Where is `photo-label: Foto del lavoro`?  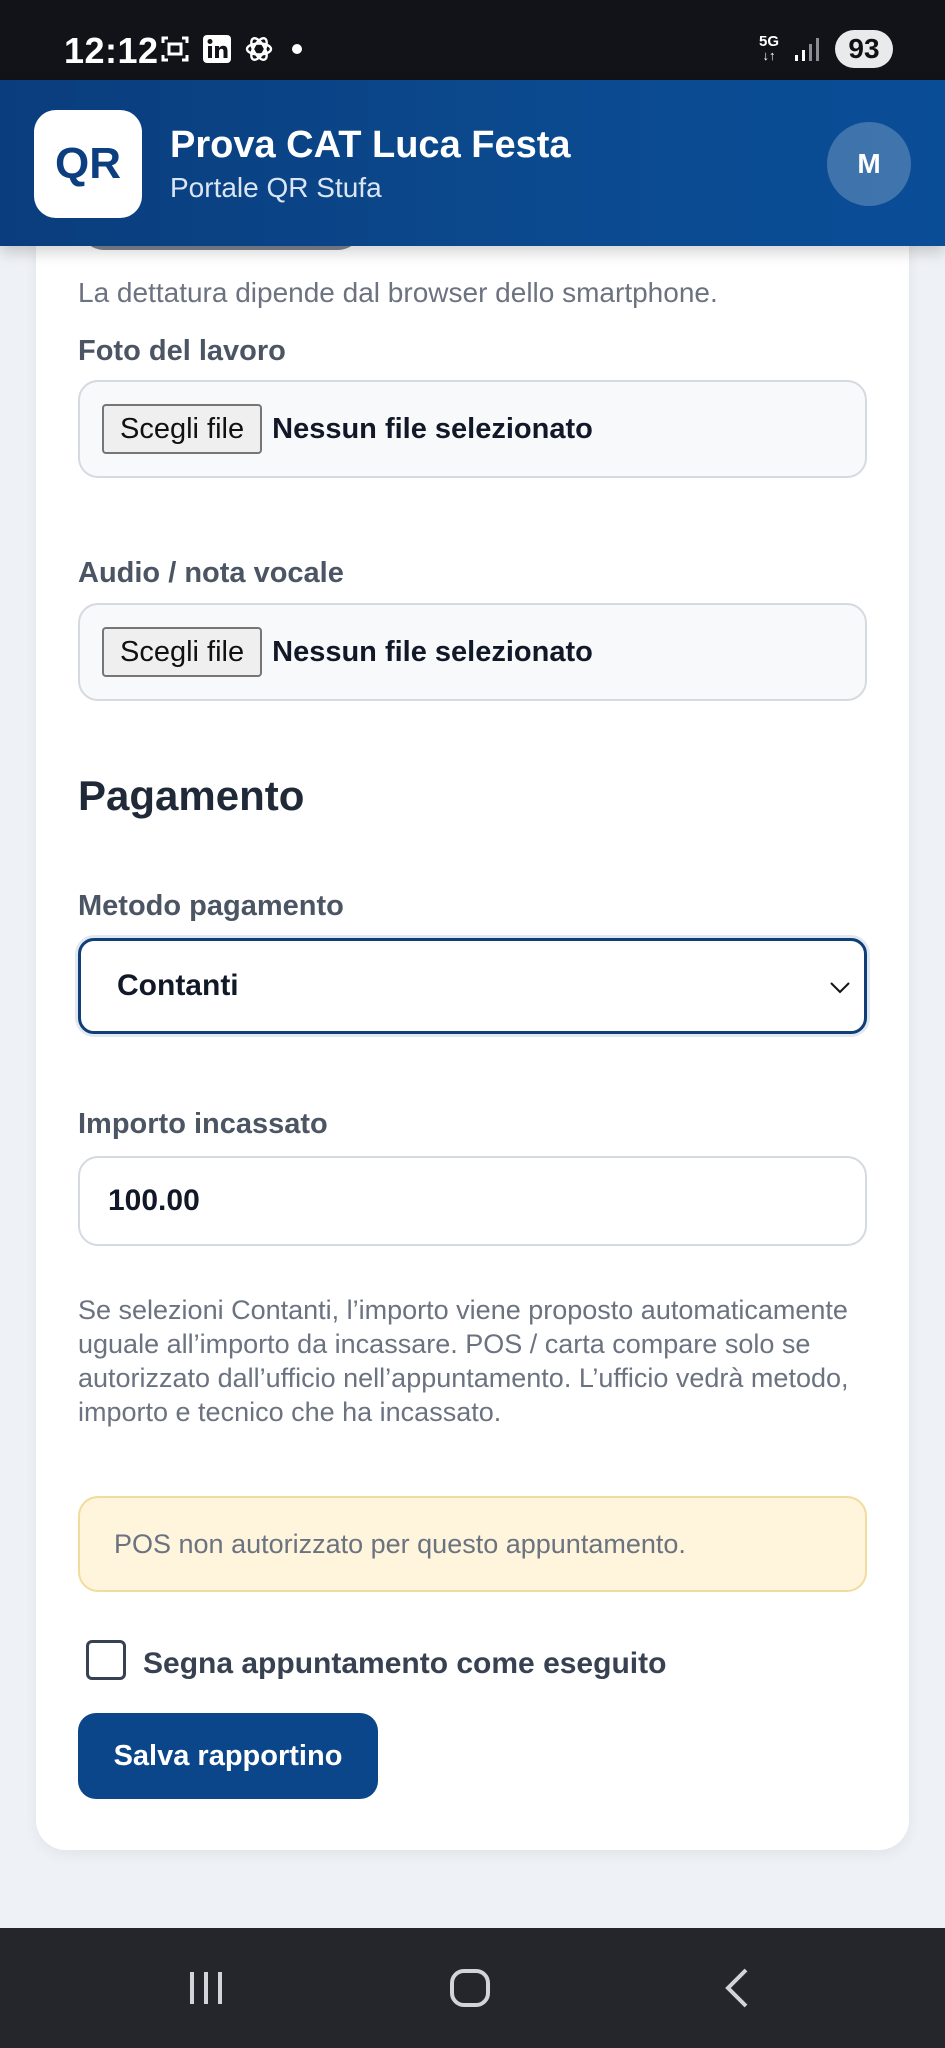 photo-label: Foto del lavoro is located at coordinates (182, 351).